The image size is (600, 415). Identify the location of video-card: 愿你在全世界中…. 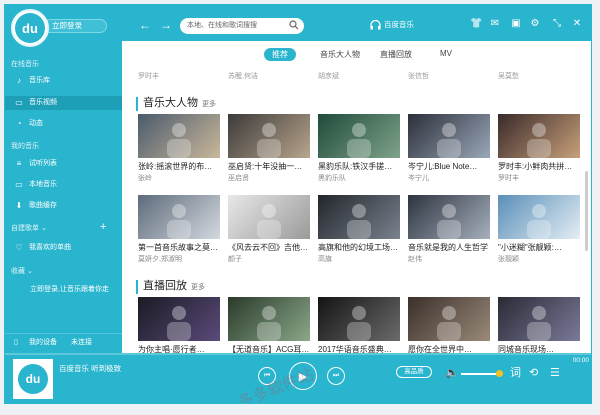
(449, 325).